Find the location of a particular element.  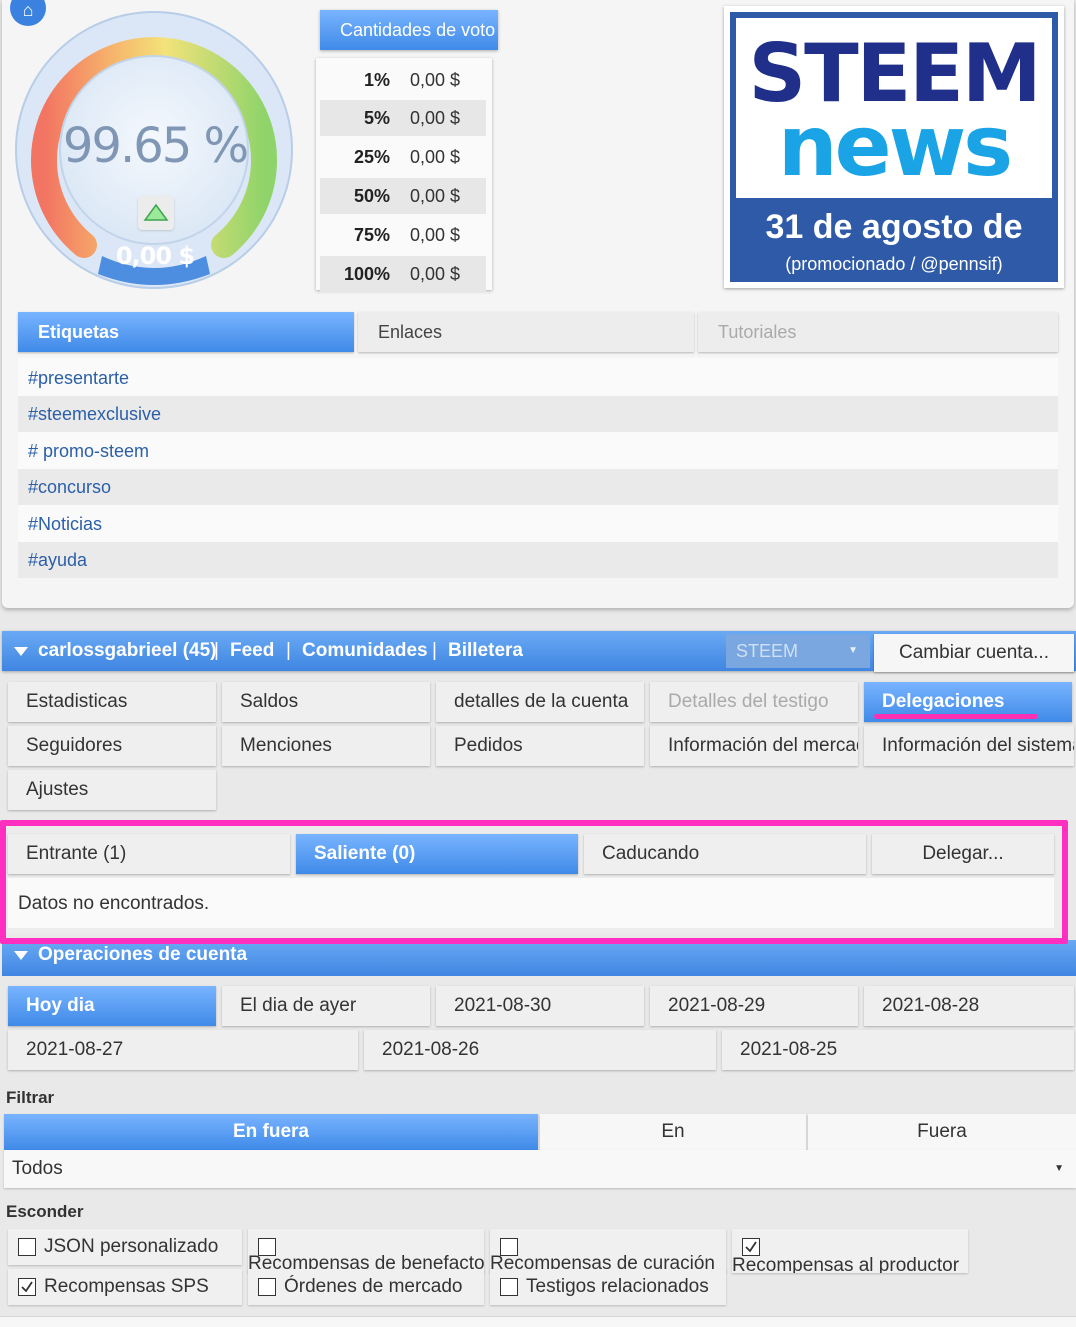

tab-enlaces: Enlaces is located at coordinates (526, 332).